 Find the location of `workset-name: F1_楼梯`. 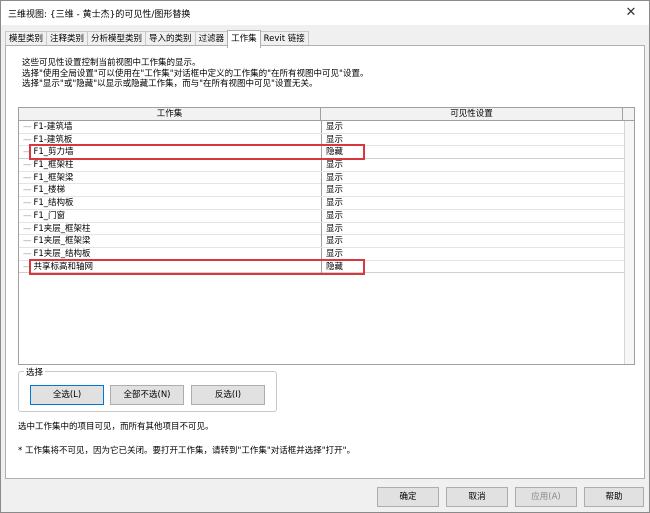

workset-name: F1_楼梯 is located at coordinates (49, 190).